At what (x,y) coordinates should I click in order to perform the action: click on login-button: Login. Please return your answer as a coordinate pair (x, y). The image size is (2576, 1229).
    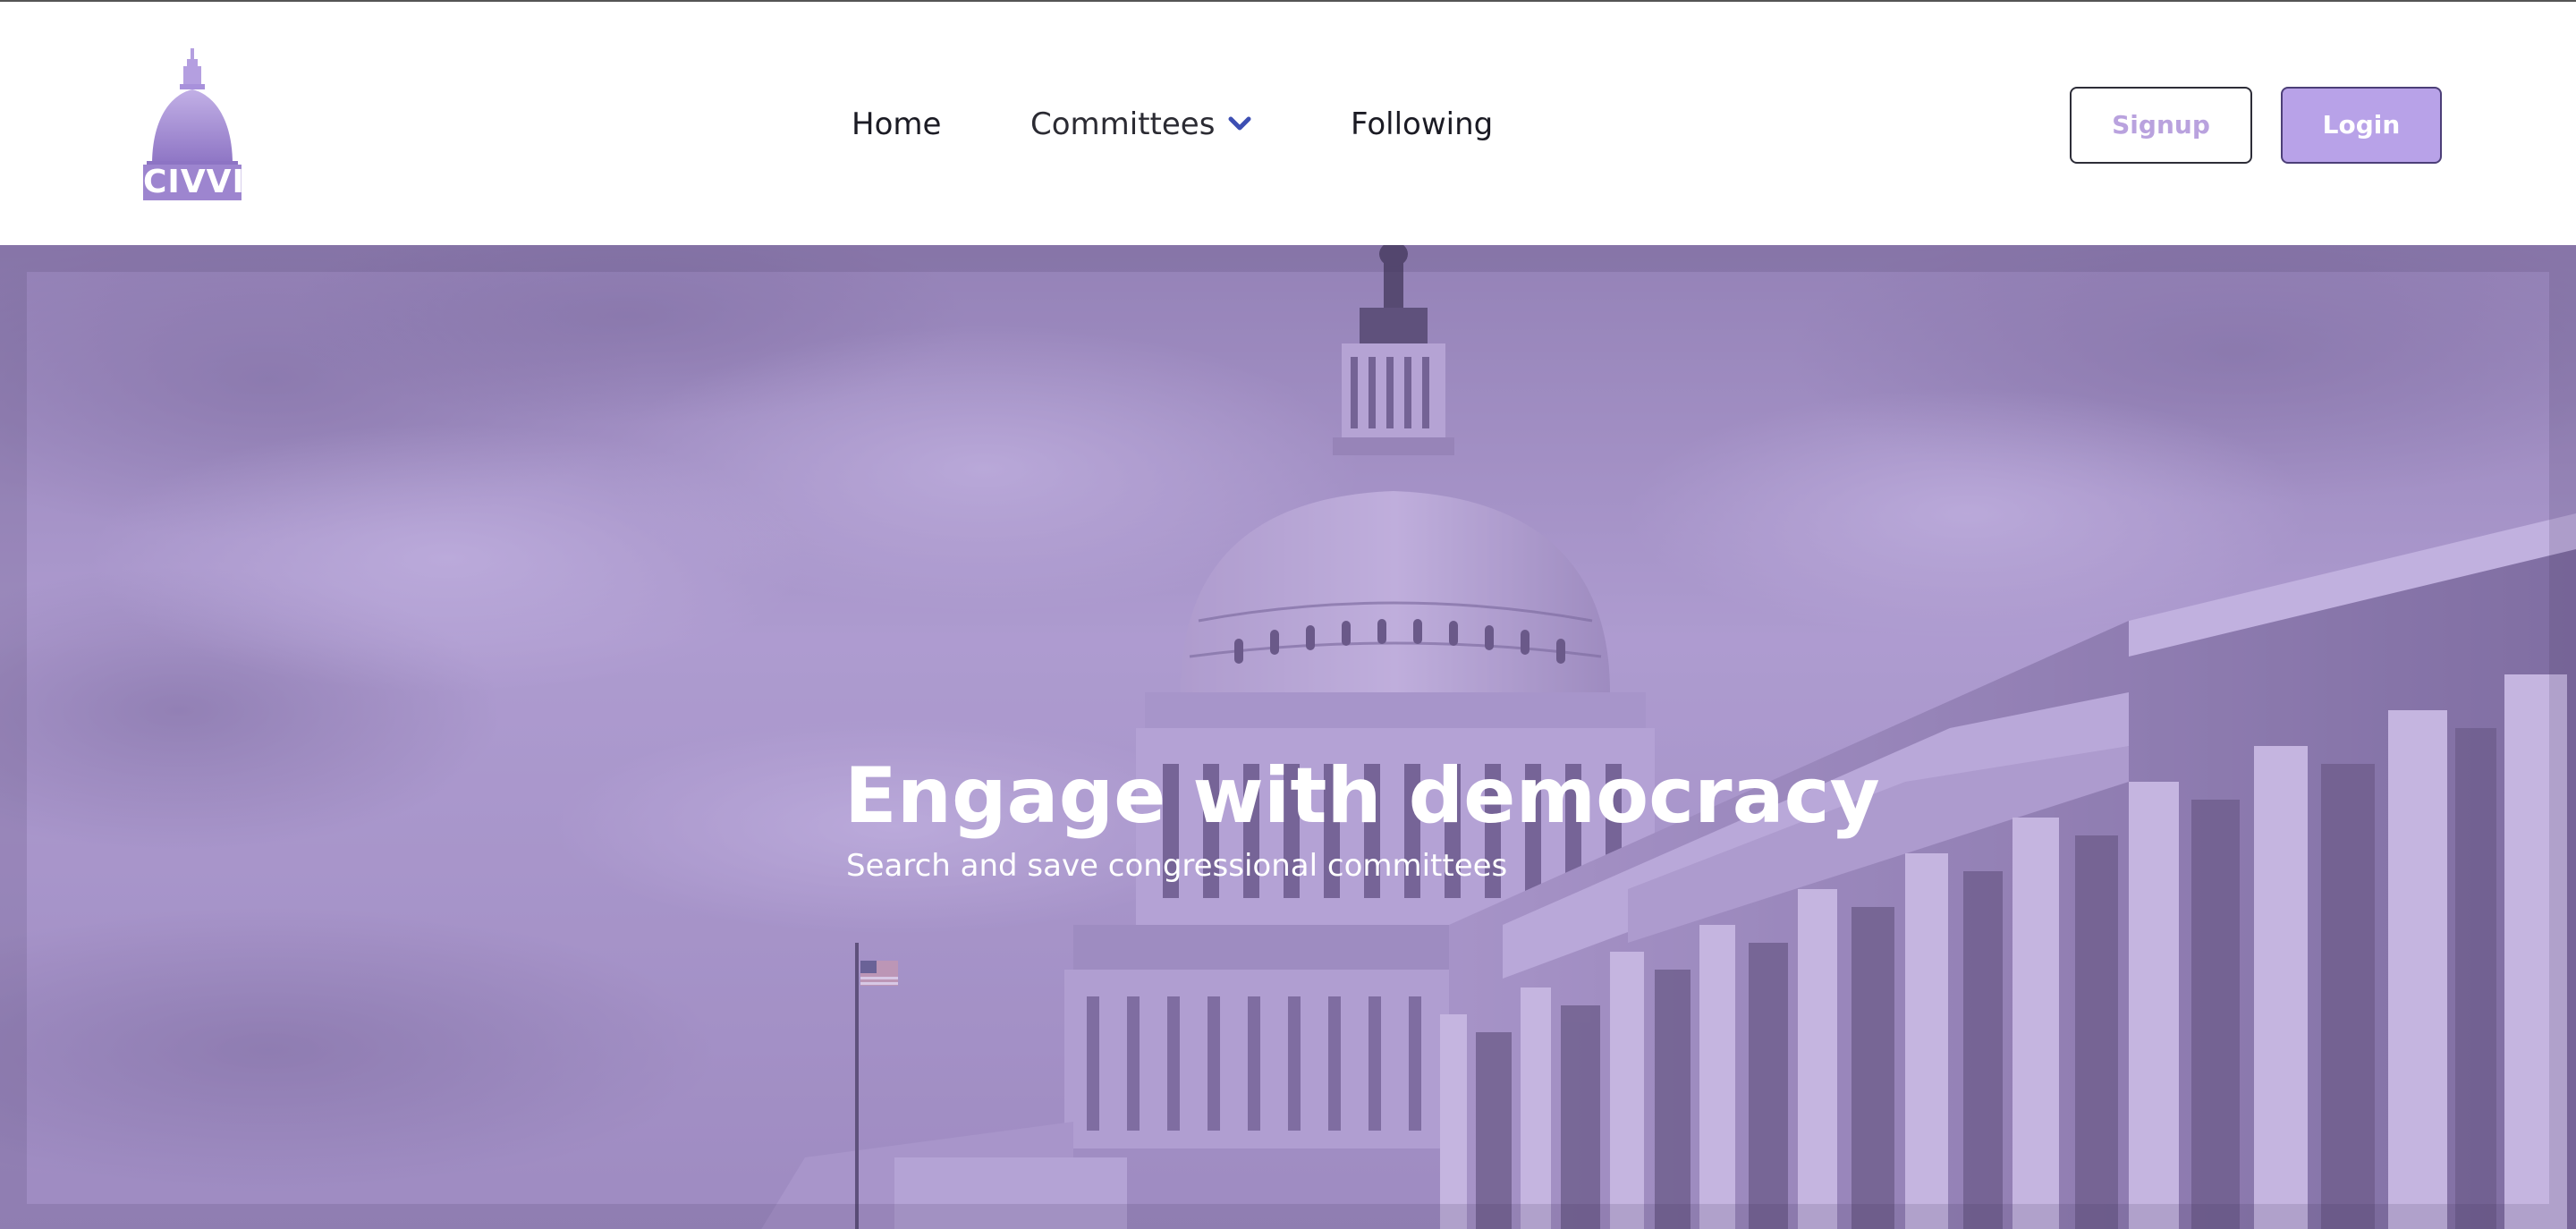
    Looking at the image, I should click on (2361, 125).